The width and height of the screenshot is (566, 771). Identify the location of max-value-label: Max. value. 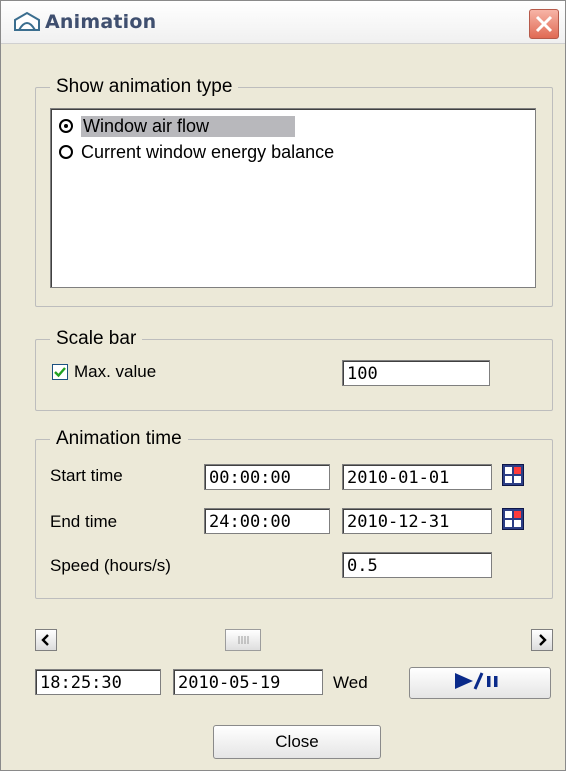
(115, 371).